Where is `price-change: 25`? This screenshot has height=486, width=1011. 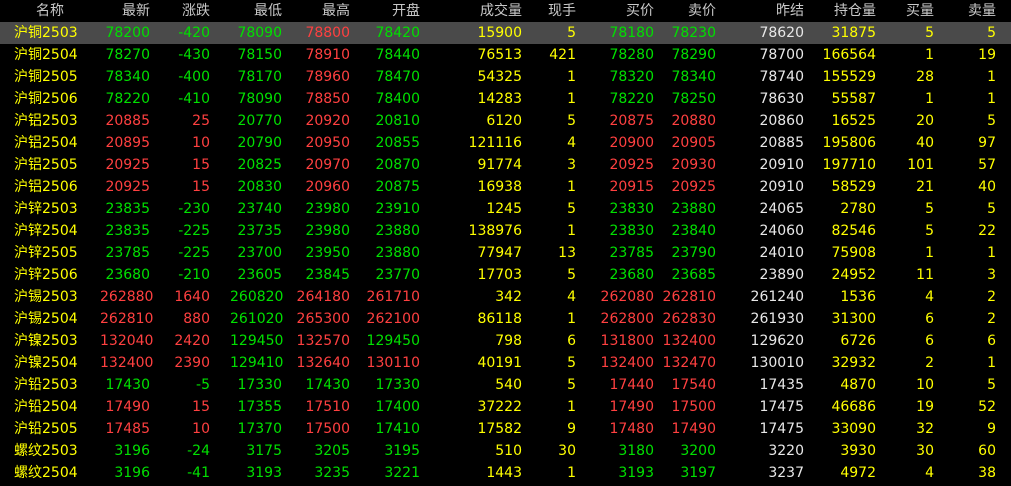 price-change: 25 is located at coordinates (201, 121).